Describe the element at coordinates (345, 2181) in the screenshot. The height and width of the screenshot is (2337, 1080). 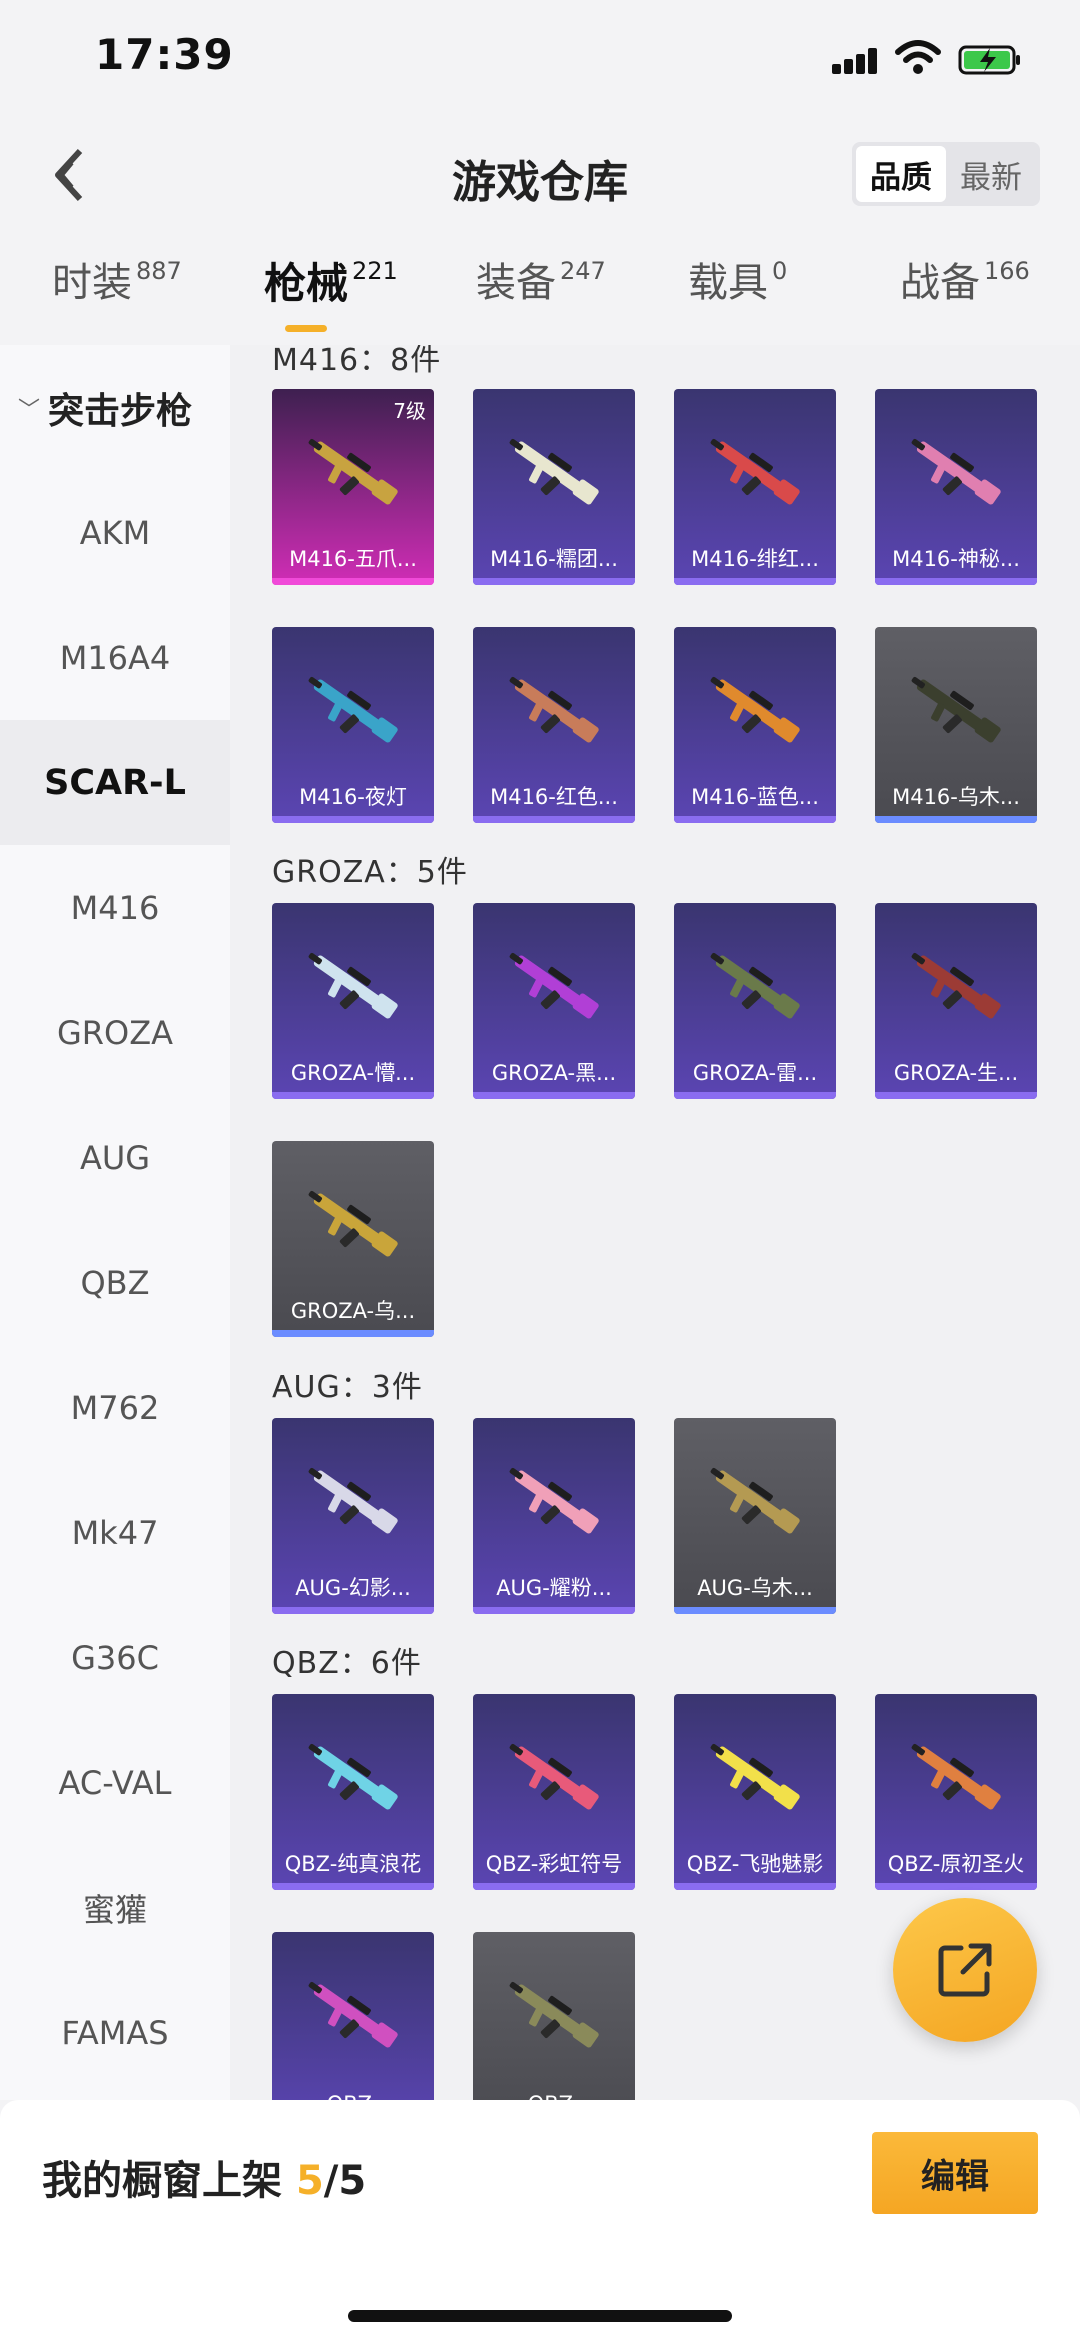
I see `showcase-total-count: /5` at that location.